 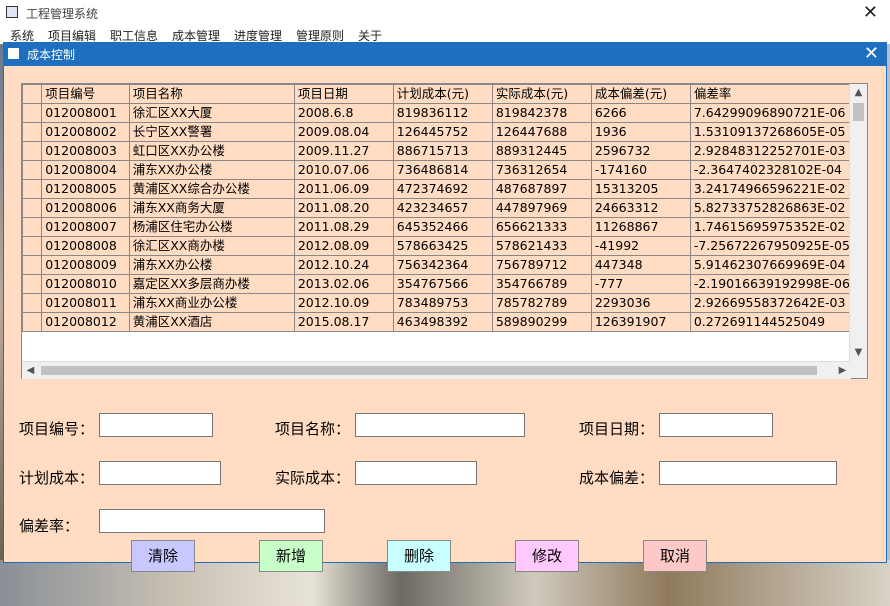 What do you see at coordinates (85, 265) in the screenshot?
I see `table-cell: 012008009` at bounding box center [85, 265].